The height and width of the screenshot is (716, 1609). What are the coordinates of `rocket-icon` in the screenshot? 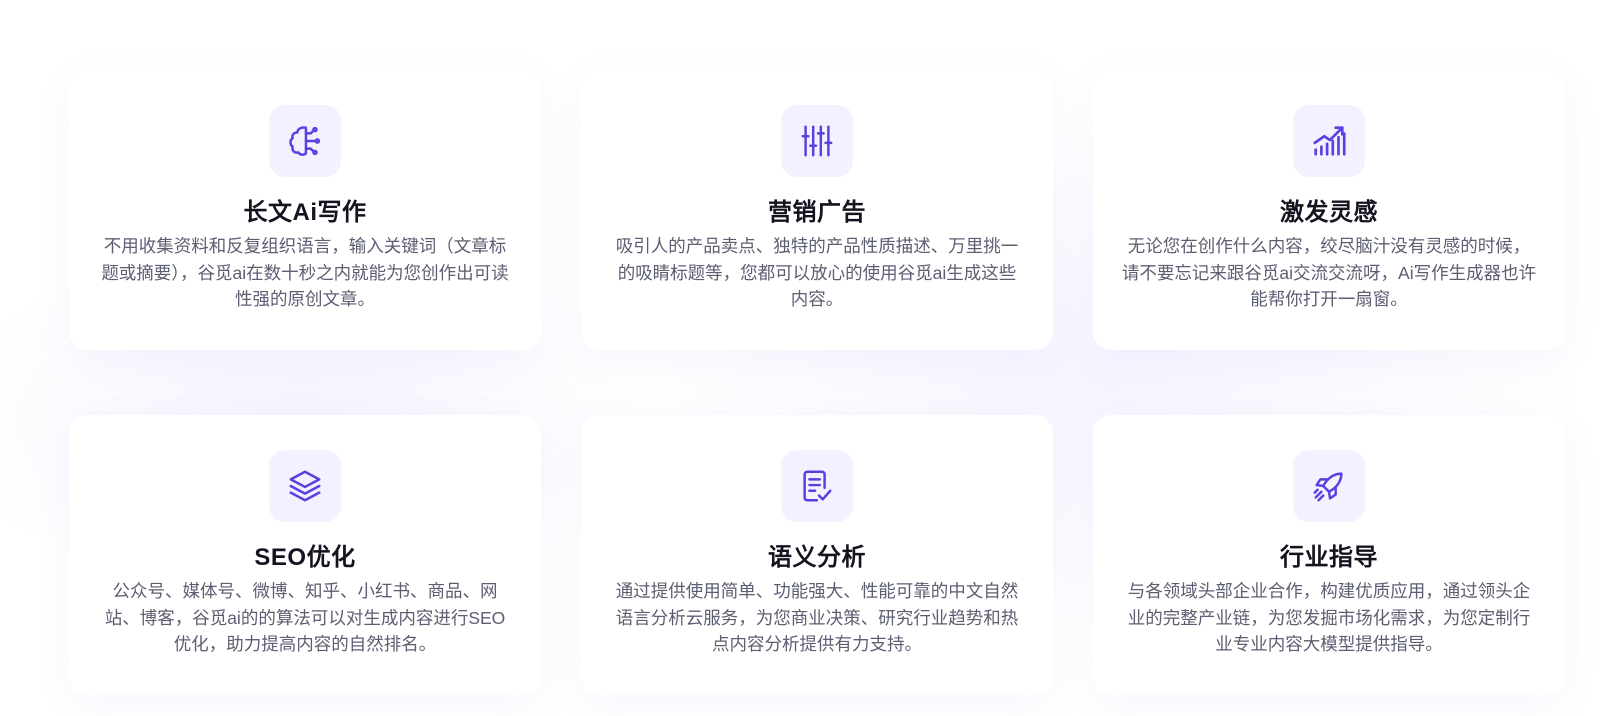 It's located at (1329, 486).